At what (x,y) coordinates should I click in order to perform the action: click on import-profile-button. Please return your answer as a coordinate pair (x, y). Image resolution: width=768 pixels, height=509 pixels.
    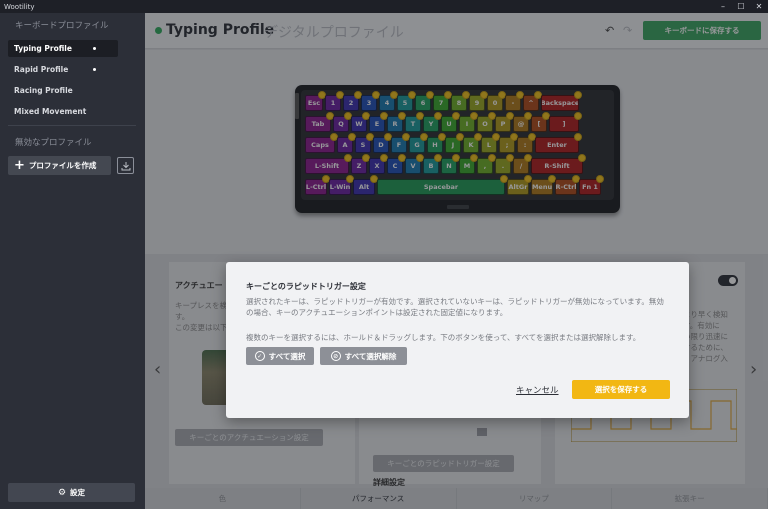
    Looking at the image, I should click on (125, 165).